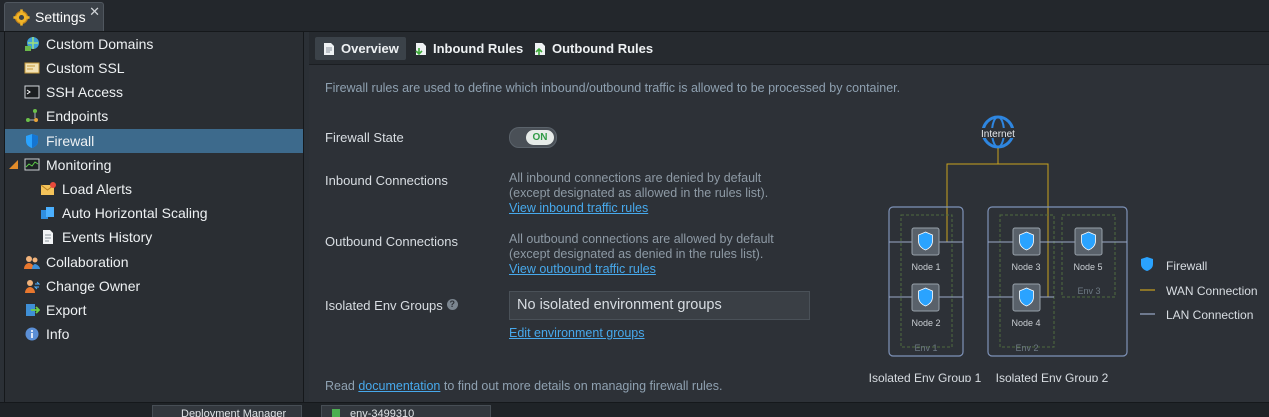 The height and width of the screenshot is (417, 1269). Describe the element at coordinates (1026, 305) in the screenshot. I see `node-4: Node 4` at that location.